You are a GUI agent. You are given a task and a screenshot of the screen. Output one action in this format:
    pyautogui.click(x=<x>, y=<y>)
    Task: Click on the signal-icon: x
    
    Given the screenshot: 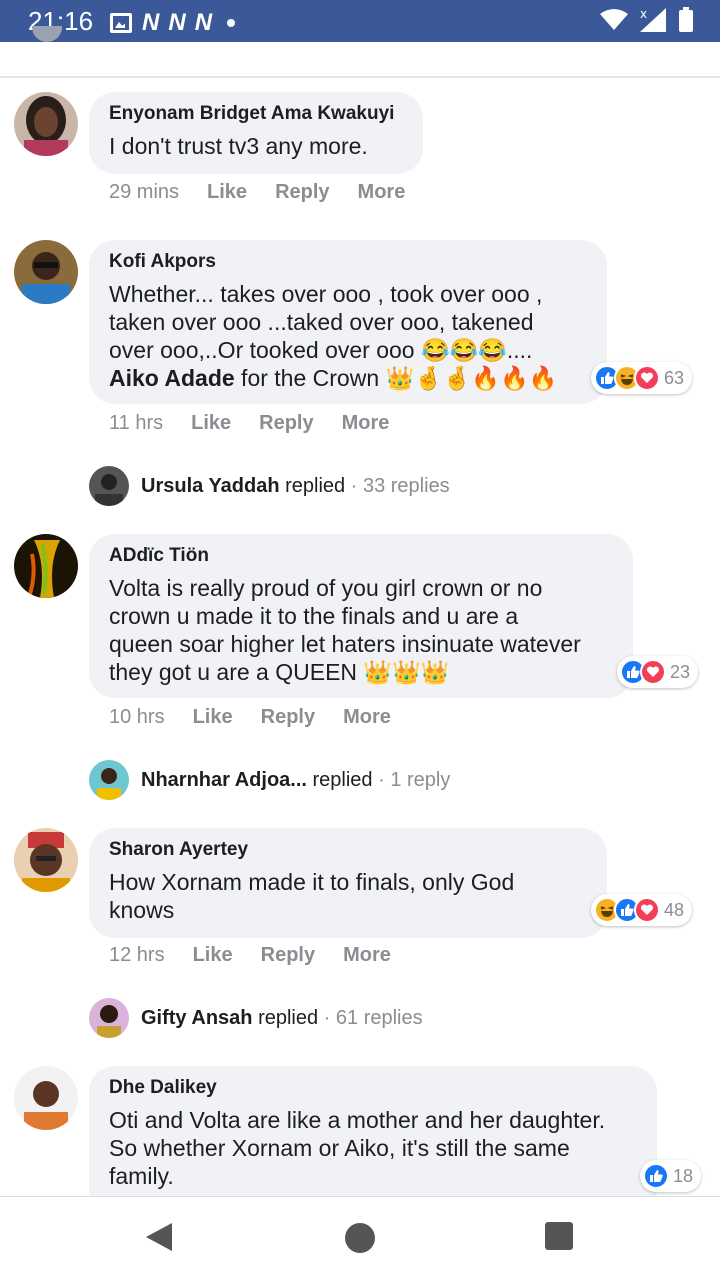 What is the action you would take?
    pyautogui.click(x=653, y=19)
    